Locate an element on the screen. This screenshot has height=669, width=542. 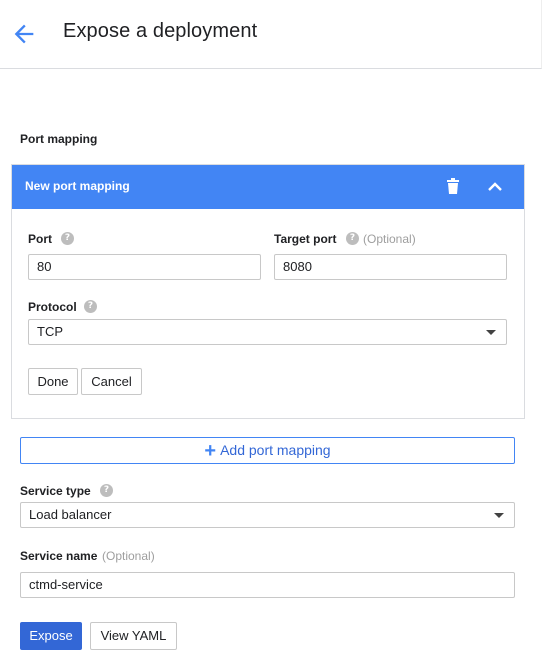
add-port-mapping-button: + Add port mapping is located at coordinates (267, 450).